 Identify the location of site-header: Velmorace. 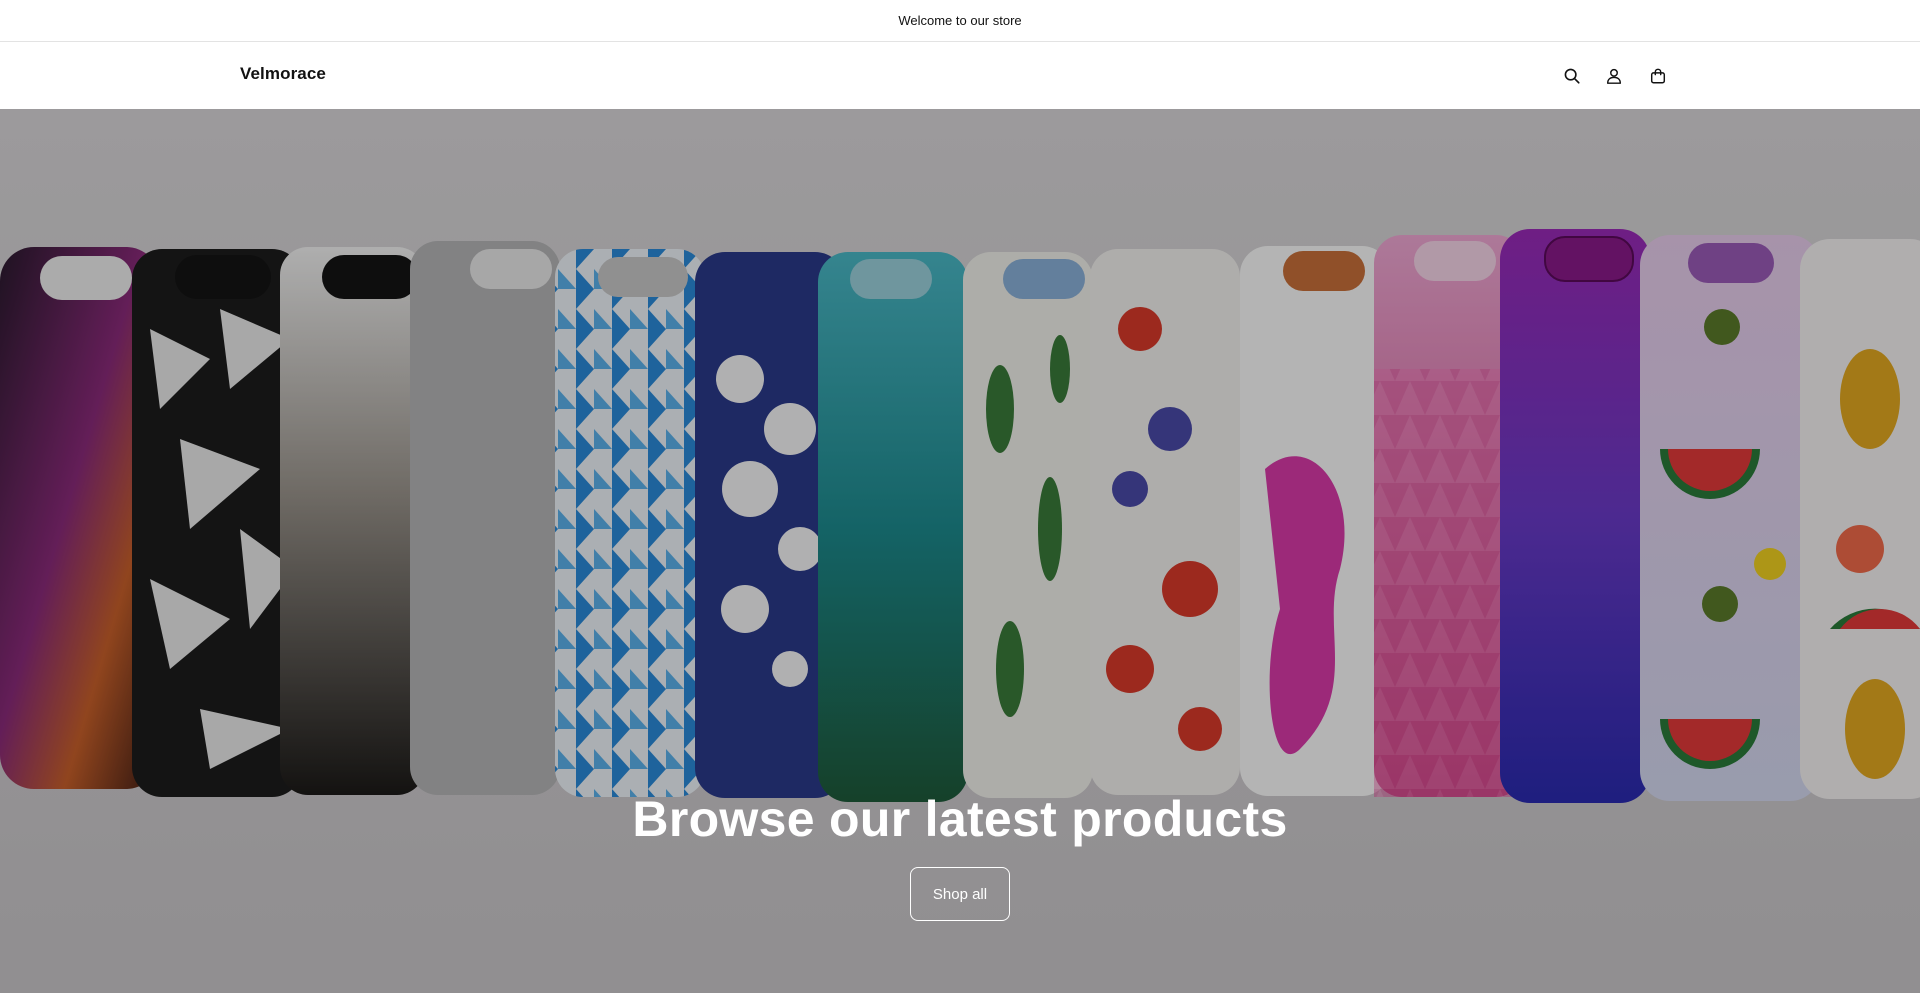
(960, 76).